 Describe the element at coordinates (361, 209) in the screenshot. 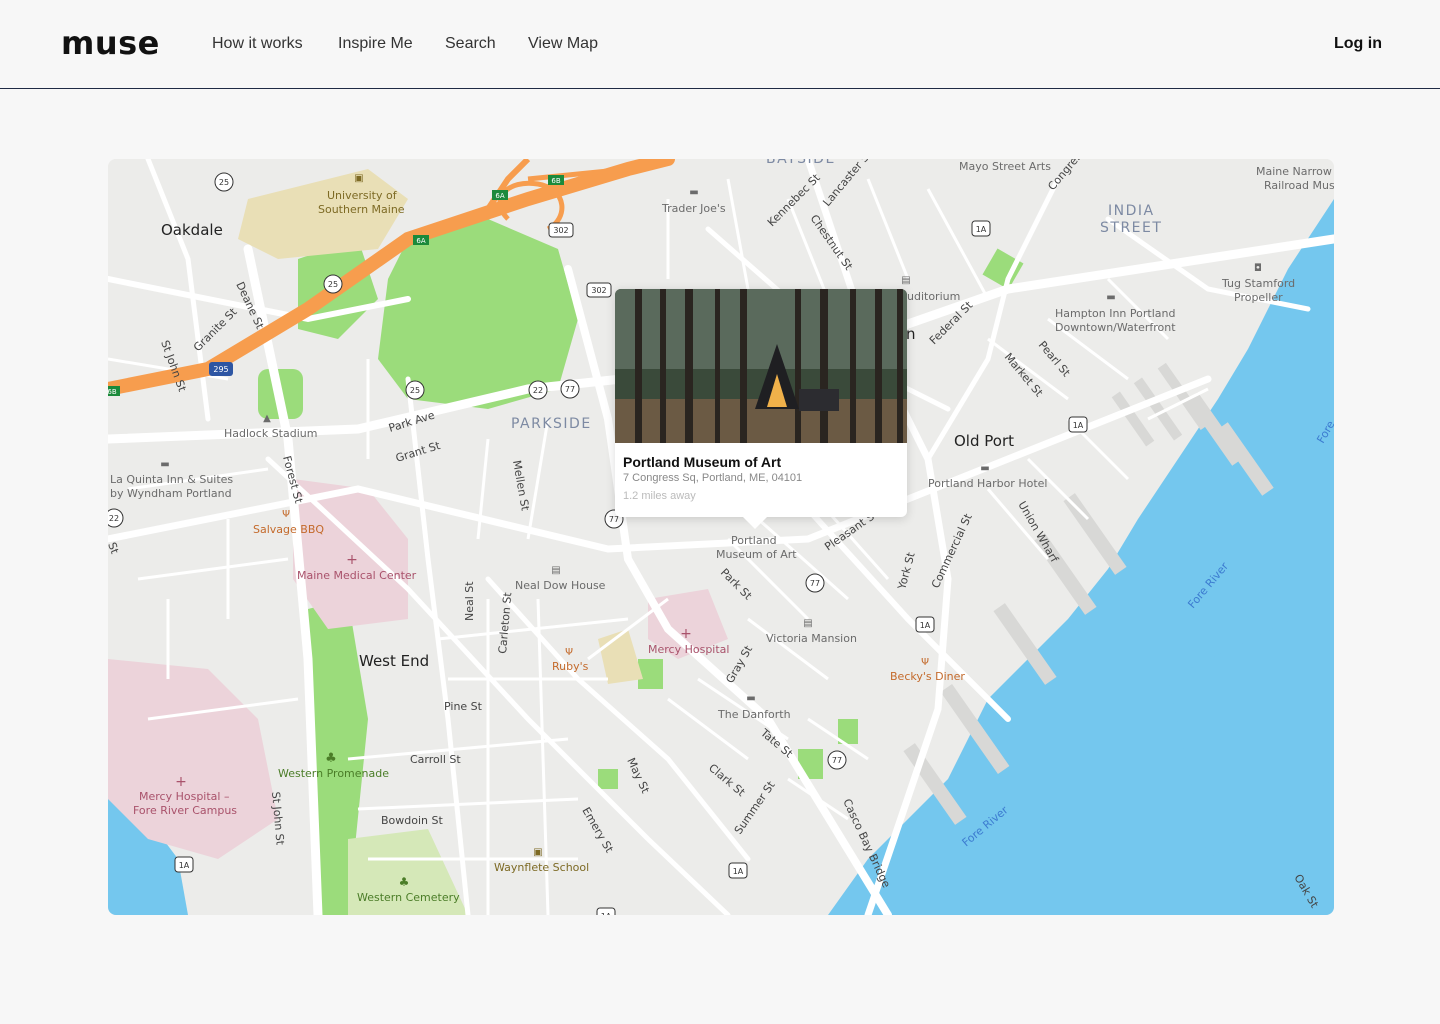

I see `place-usm-2: Southern Maine` at that location.